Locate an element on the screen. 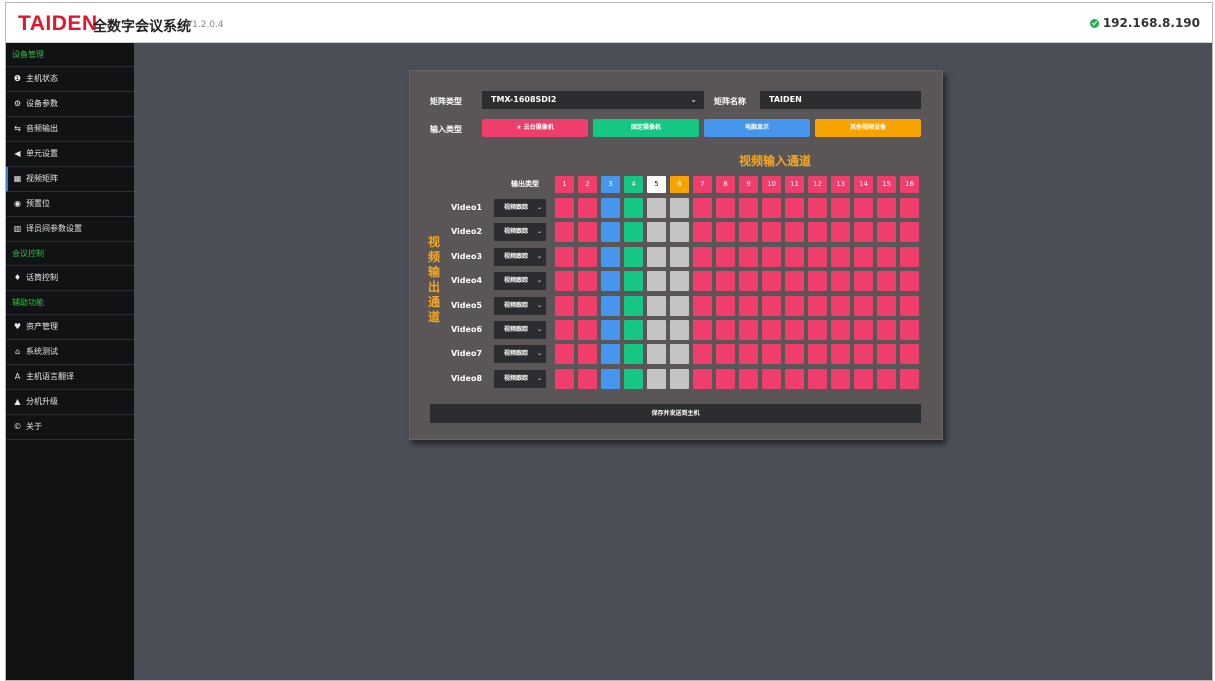 This screenshot has height=681, width=1215. input-channel-header: 1 is located at coordinates (564, 184).